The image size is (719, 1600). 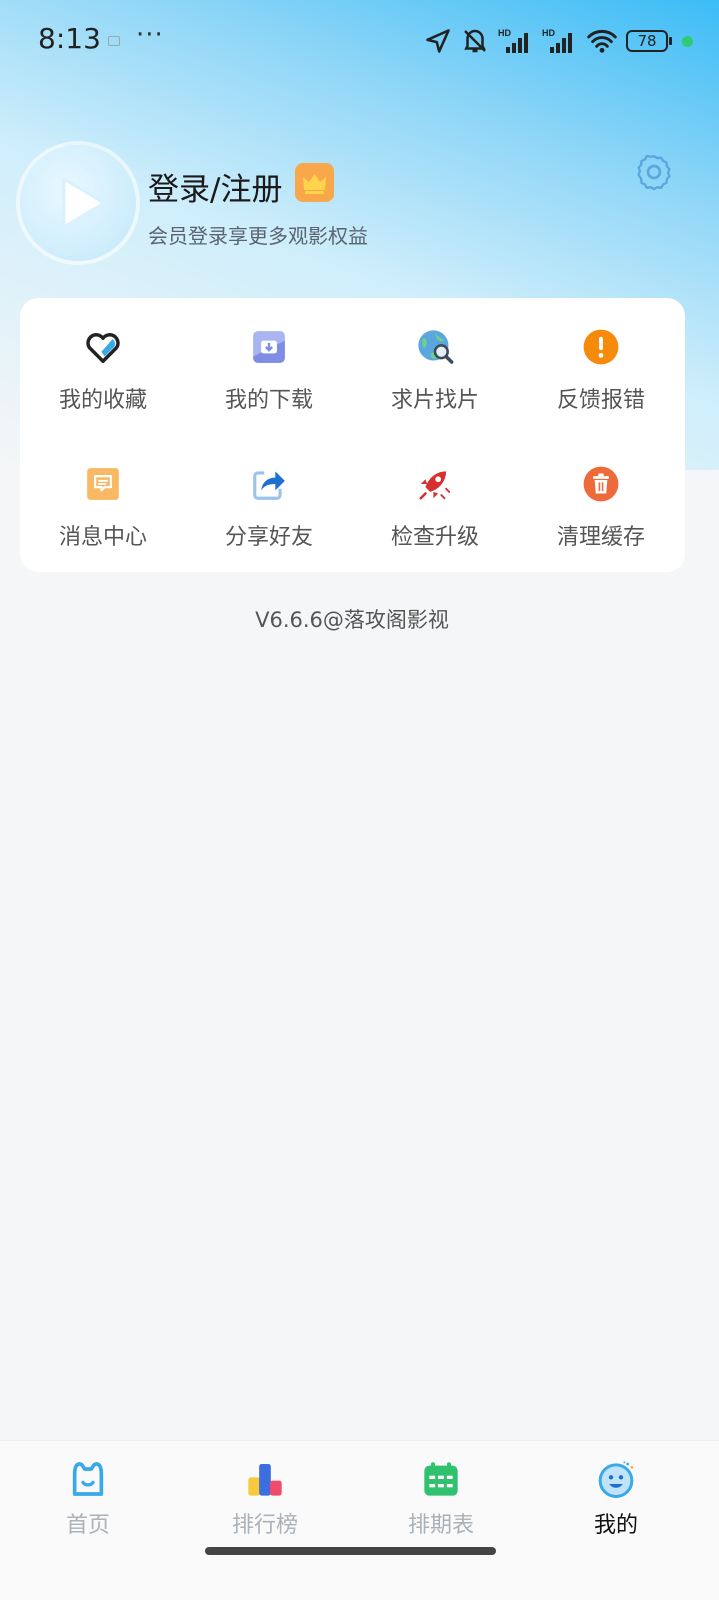 What do you see at coordinates (687, 41) in the screenshot?
I see `privacy-indicator` at bounding box center [687, 41].